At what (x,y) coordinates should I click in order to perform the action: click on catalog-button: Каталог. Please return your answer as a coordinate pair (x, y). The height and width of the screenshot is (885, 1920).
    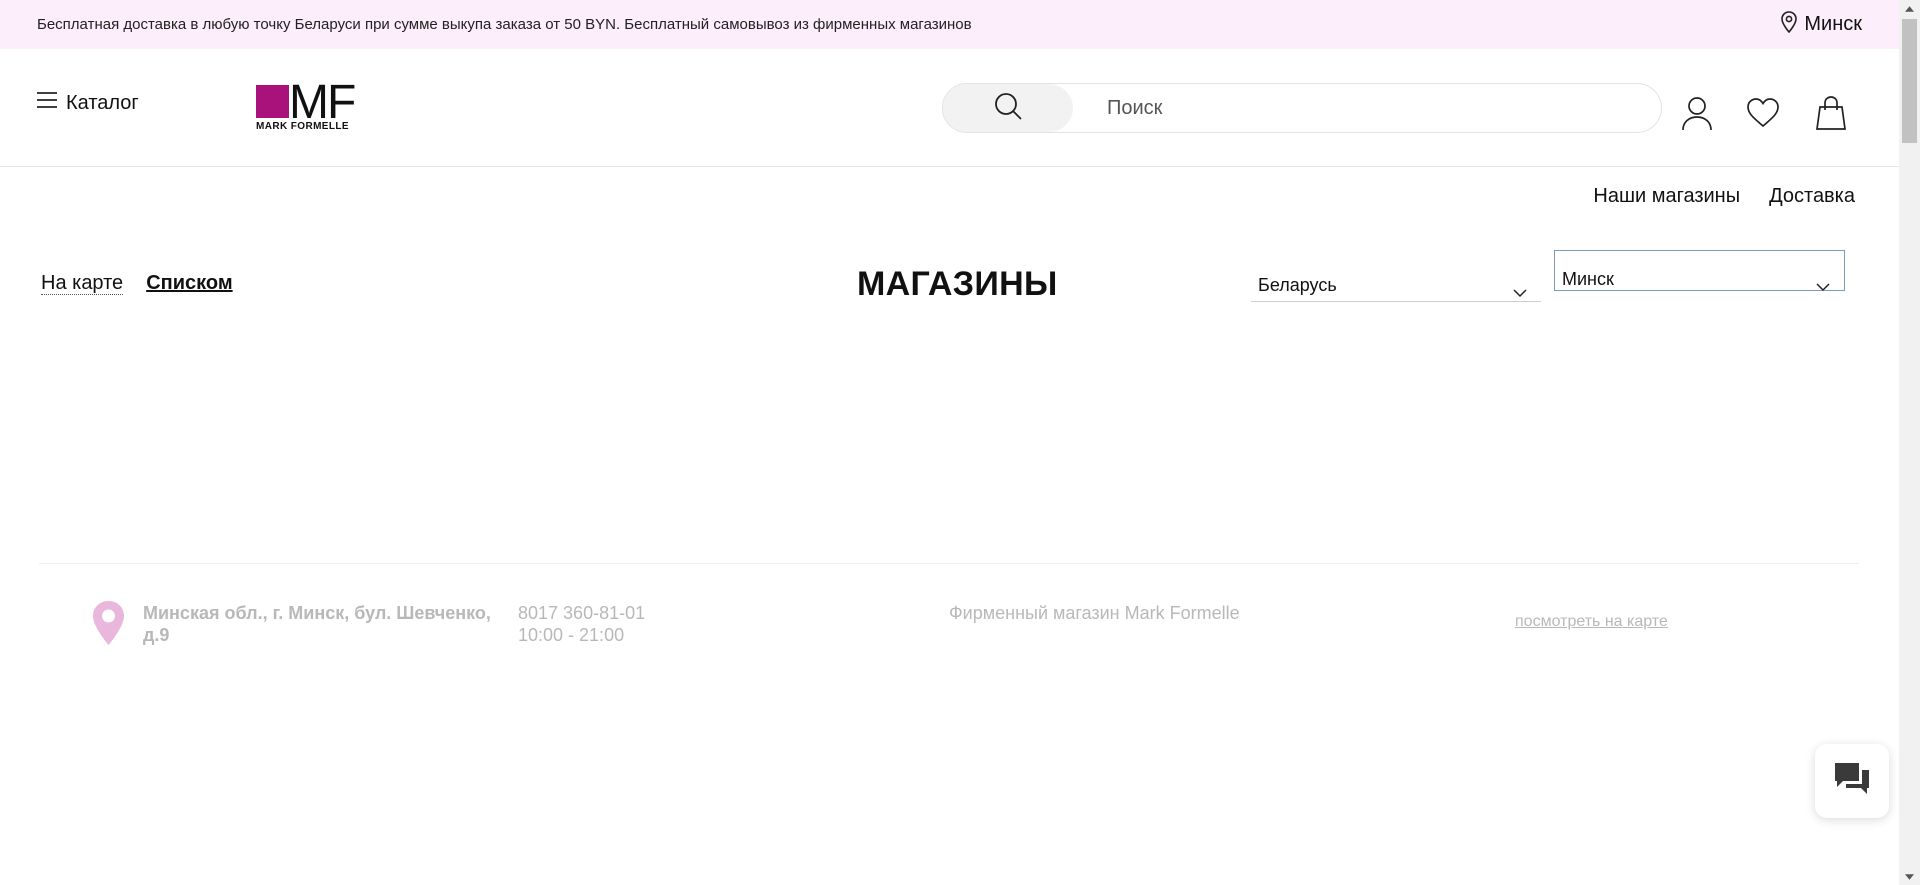
    Looking at the image, I should click on (87, 103).